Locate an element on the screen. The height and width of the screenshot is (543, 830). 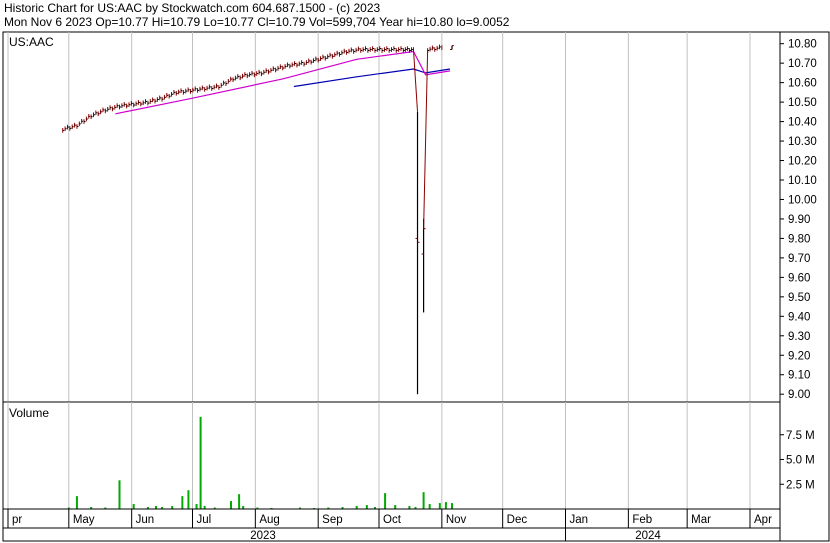
price-axis-label: 10.20 is located at coordinates (802, 162).